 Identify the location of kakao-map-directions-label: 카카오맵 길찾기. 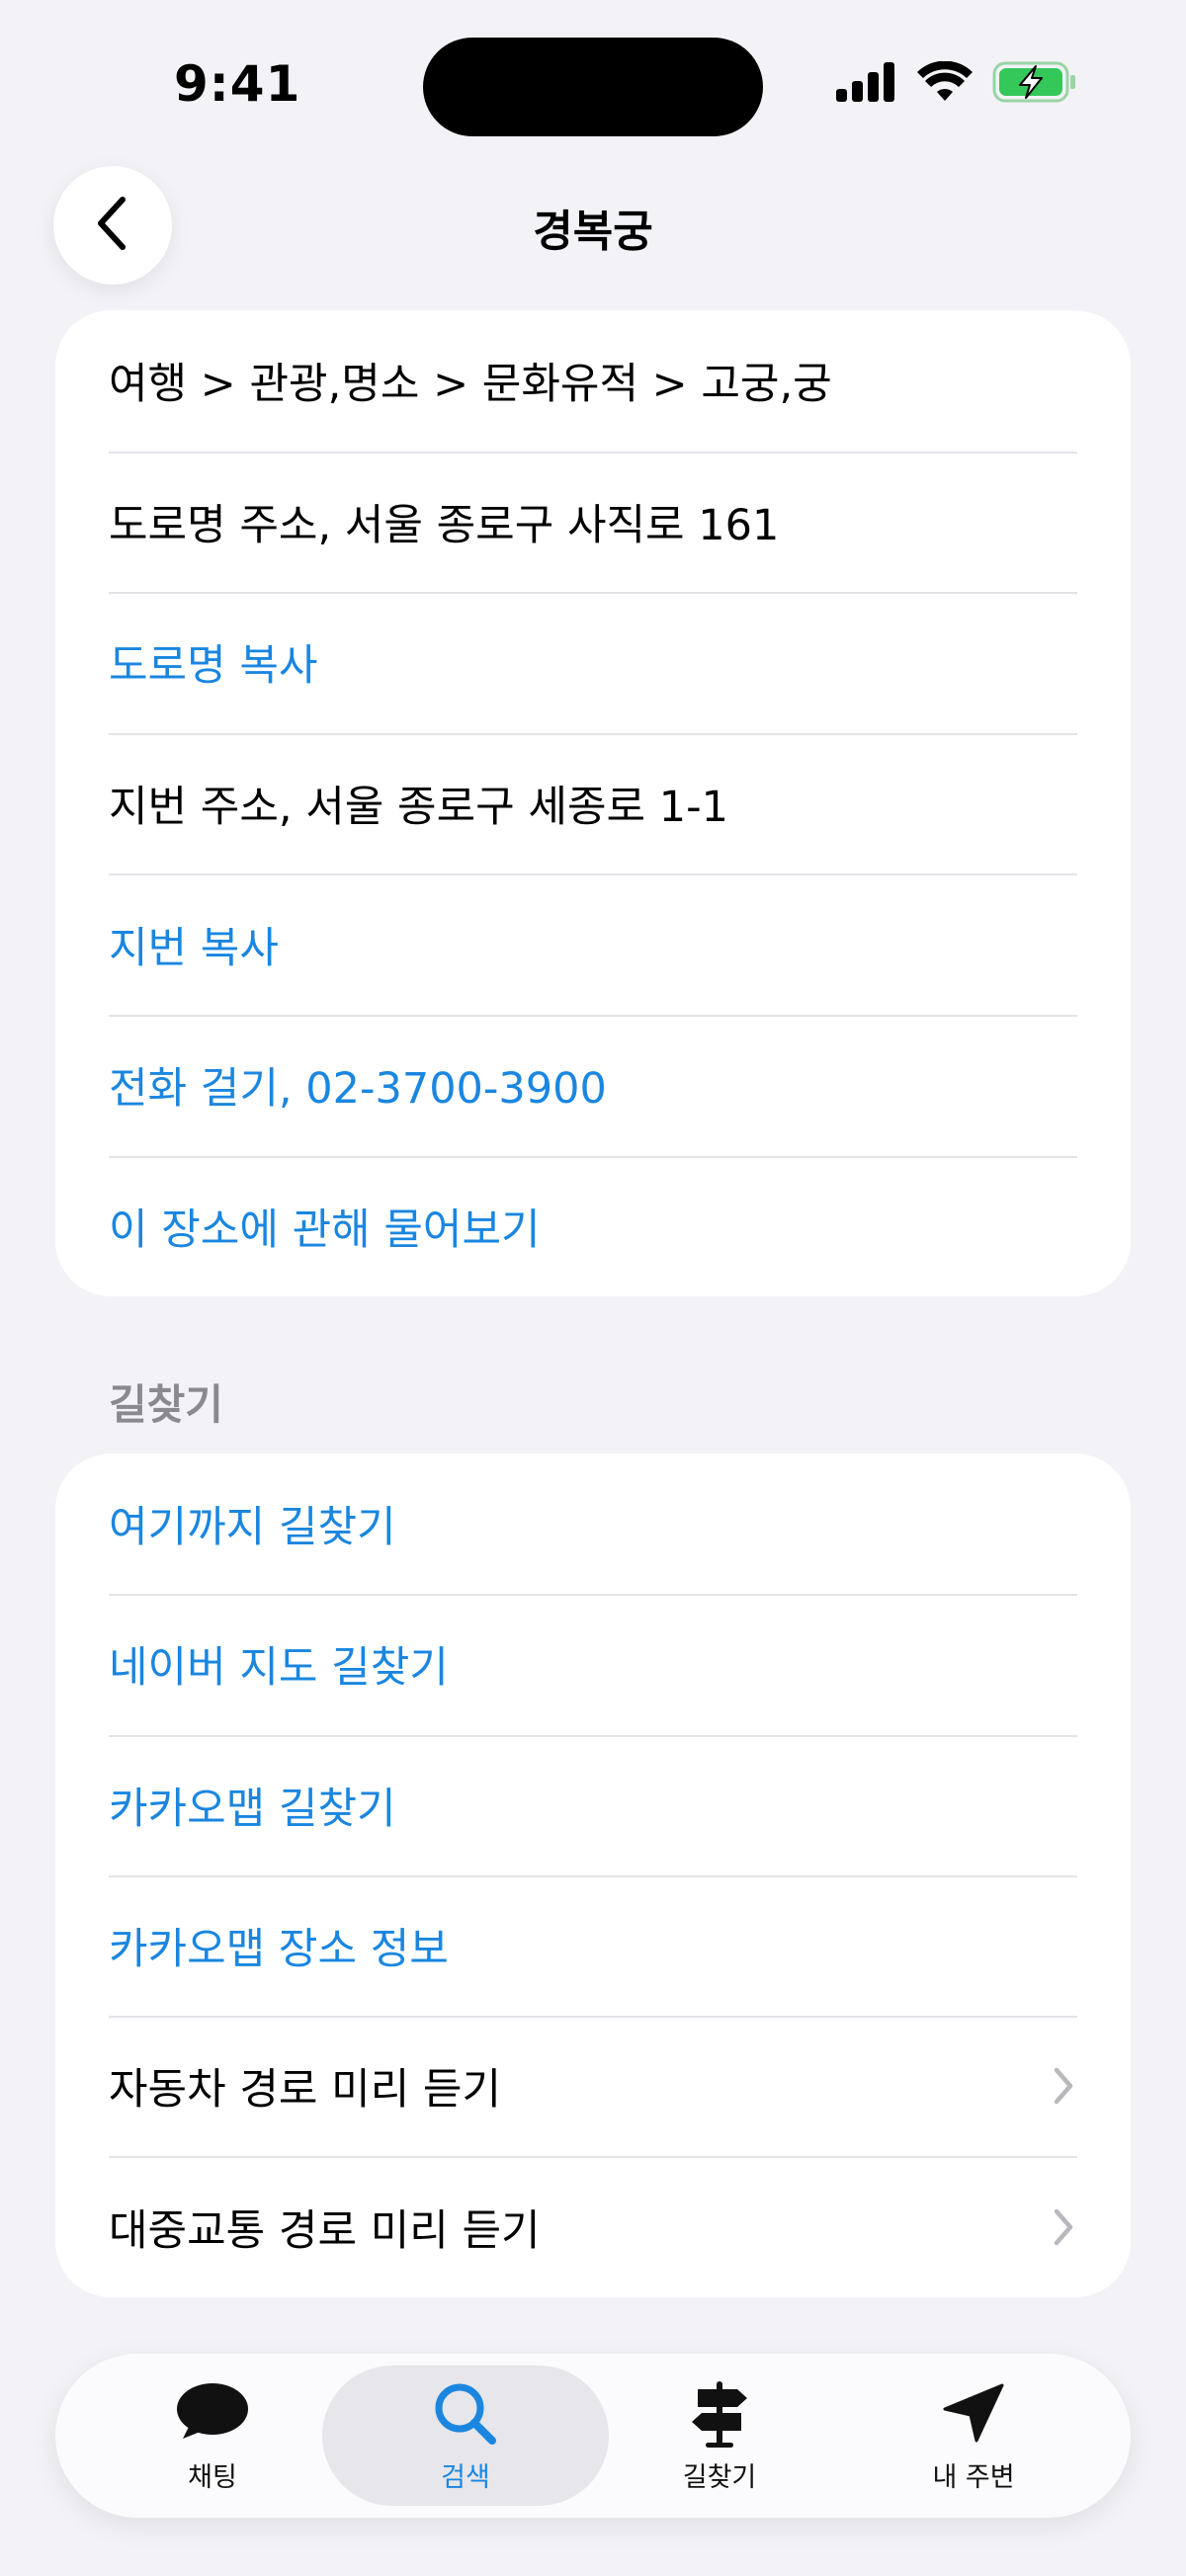
(252, 1809).